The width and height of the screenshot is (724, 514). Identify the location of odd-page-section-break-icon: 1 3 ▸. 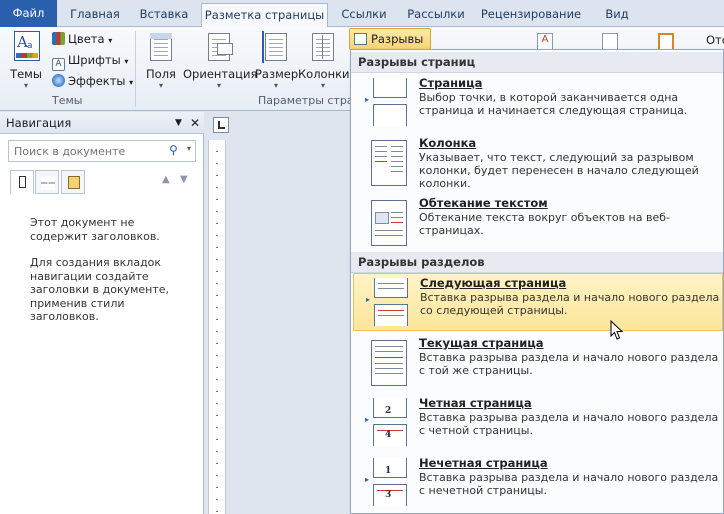
(387, 483).